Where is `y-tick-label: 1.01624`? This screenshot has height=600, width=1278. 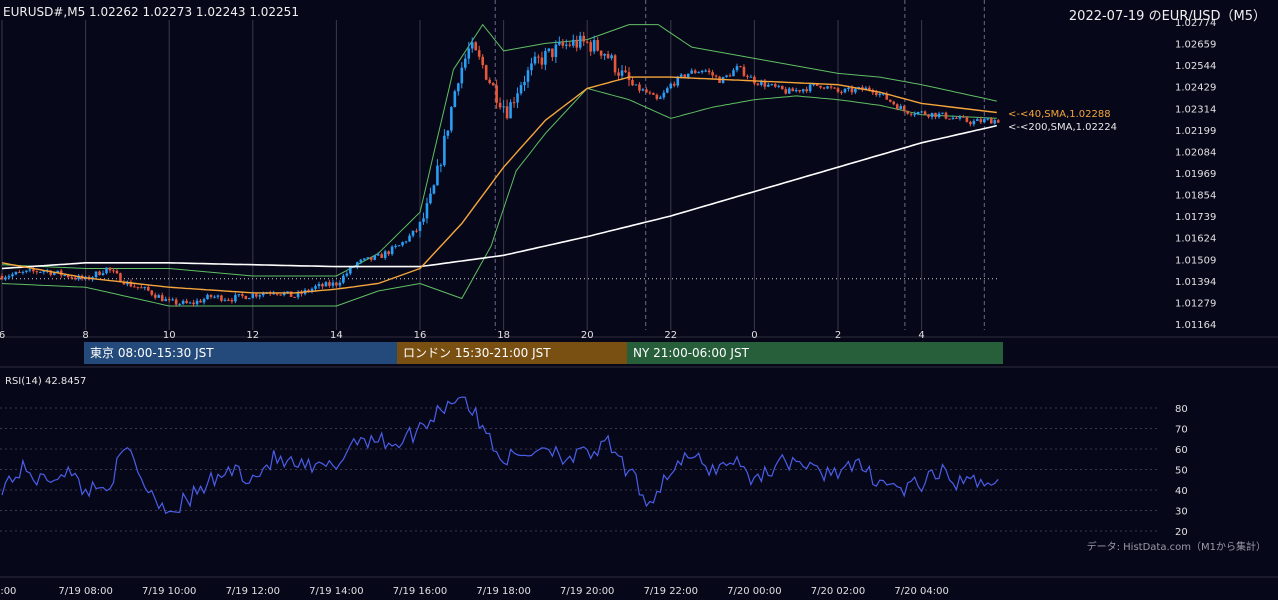
y-tick-label: 1.01624 is located at coordinates (1195, 239).